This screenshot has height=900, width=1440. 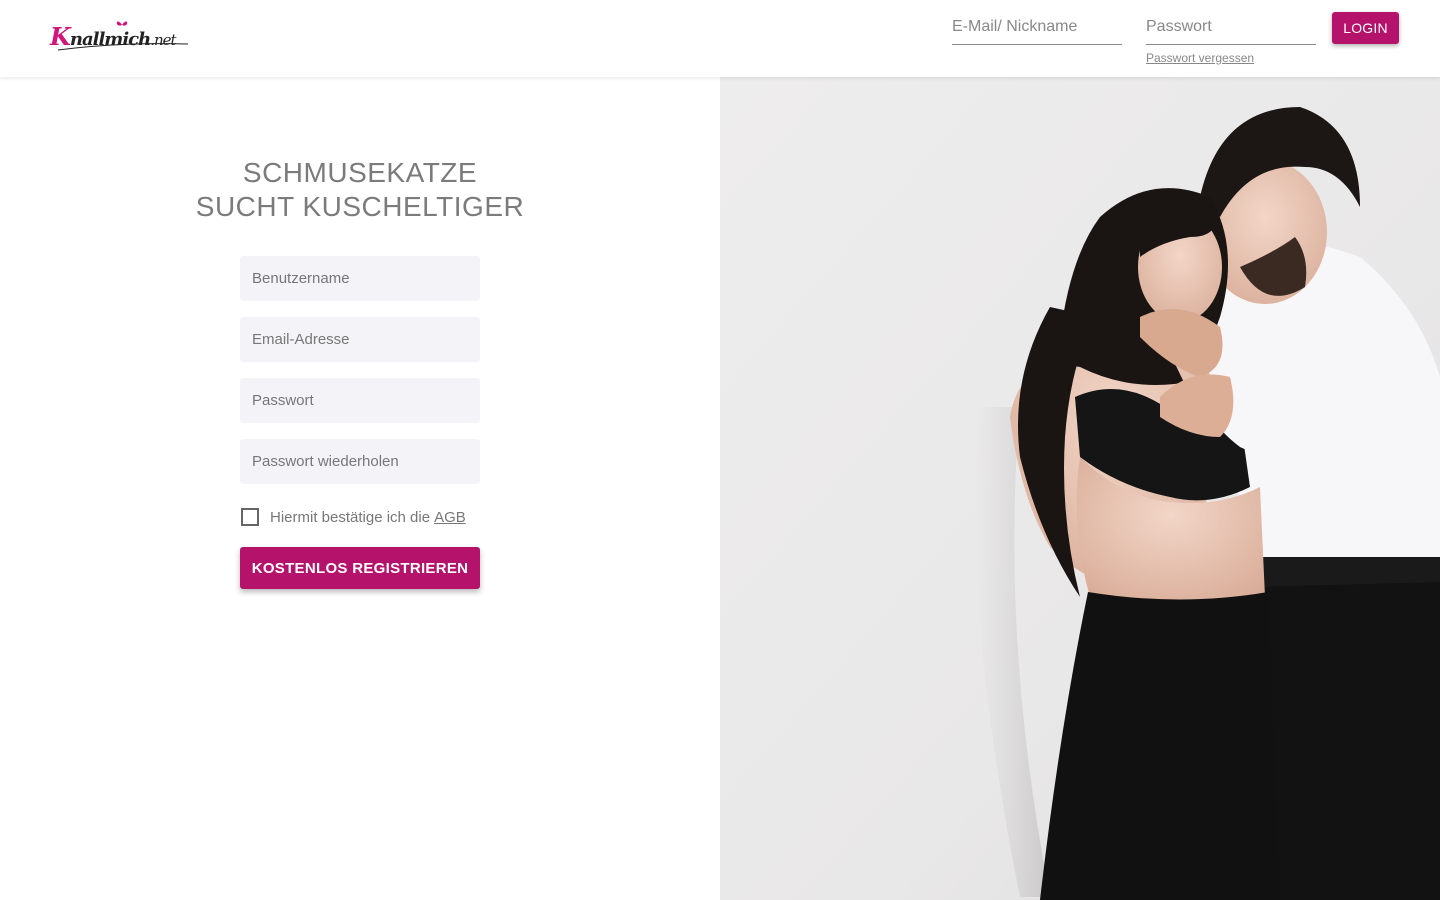 What do you see at coordinates (360, 339) in the screenshot?
I see `email-input` at bounding box center [360, 339].